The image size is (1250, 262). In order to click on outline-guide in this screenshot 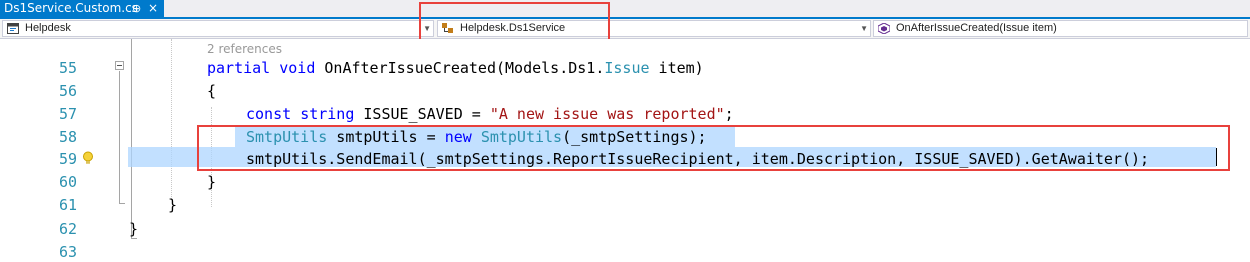, I will do `click(131, 139)`.